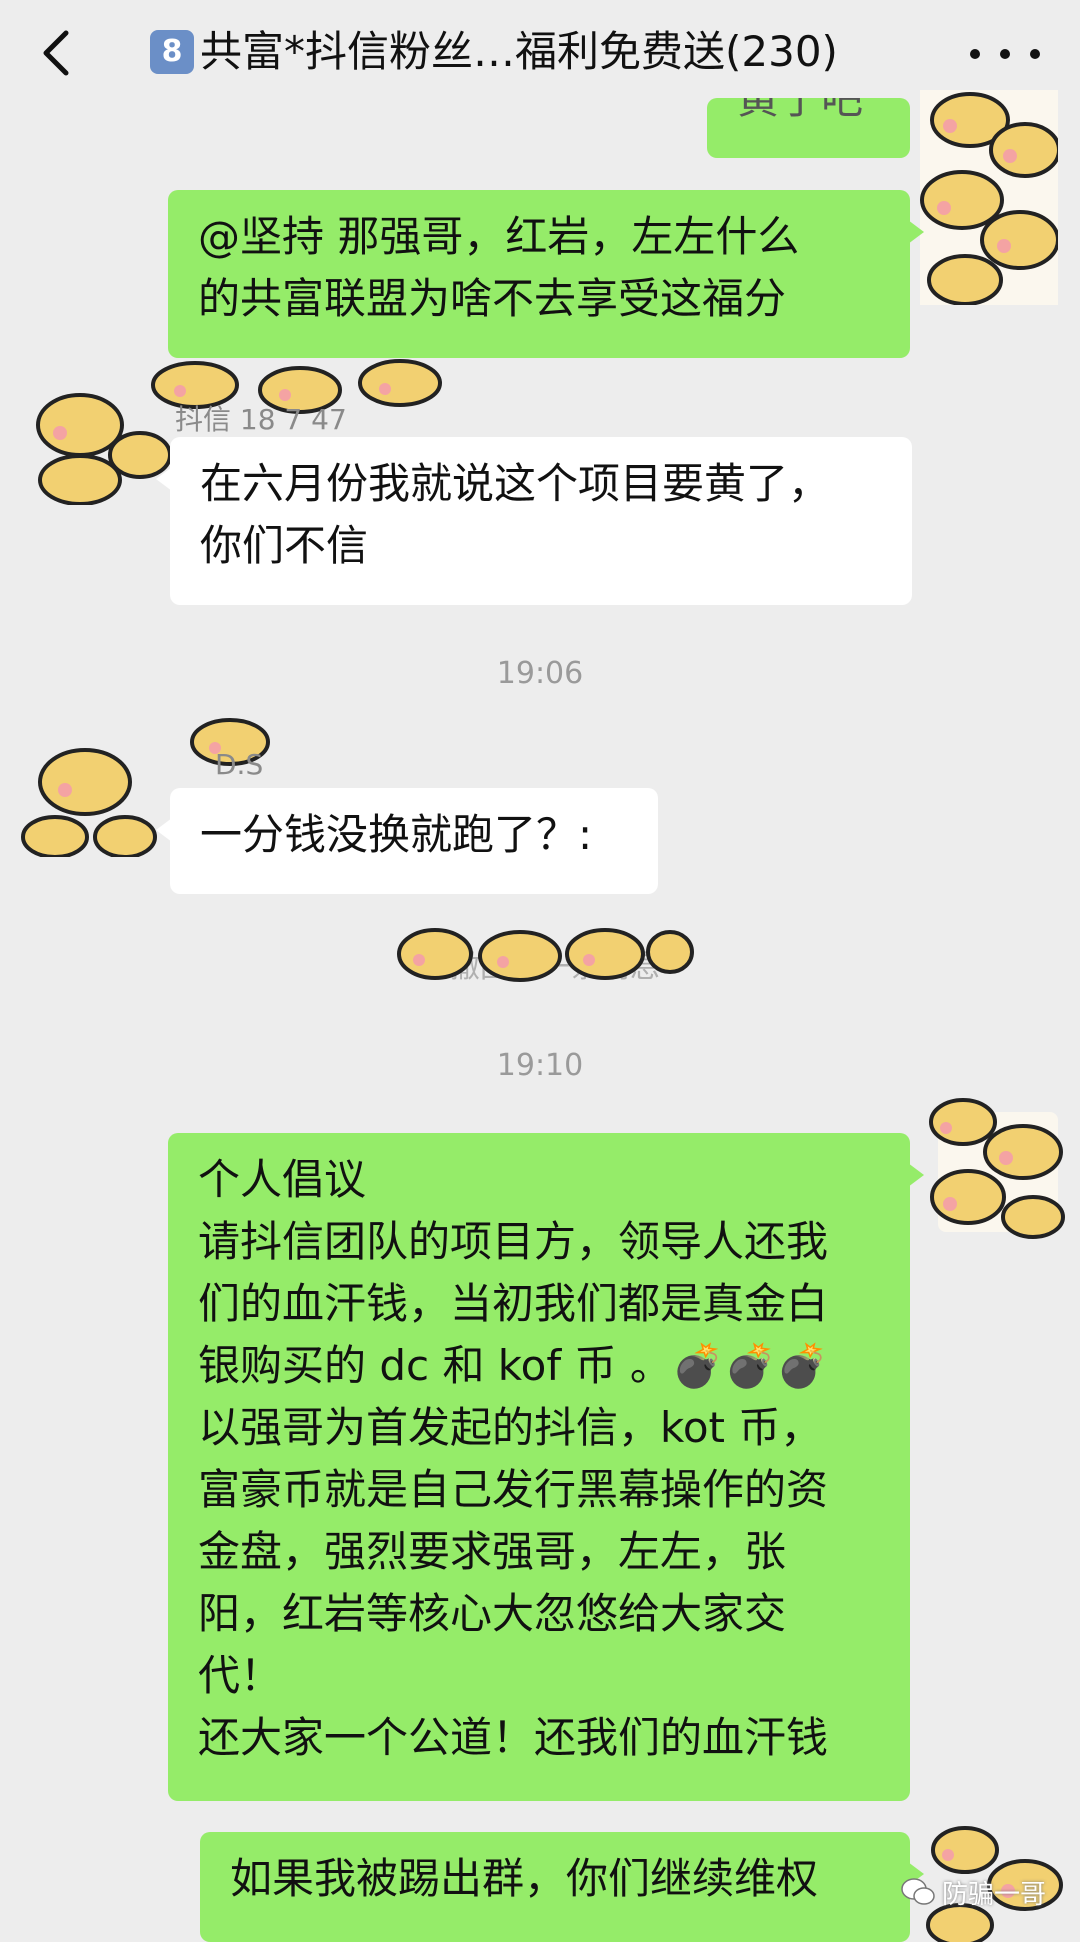  I want to click on watermark: 防骗一哥, so click(975, 1892).